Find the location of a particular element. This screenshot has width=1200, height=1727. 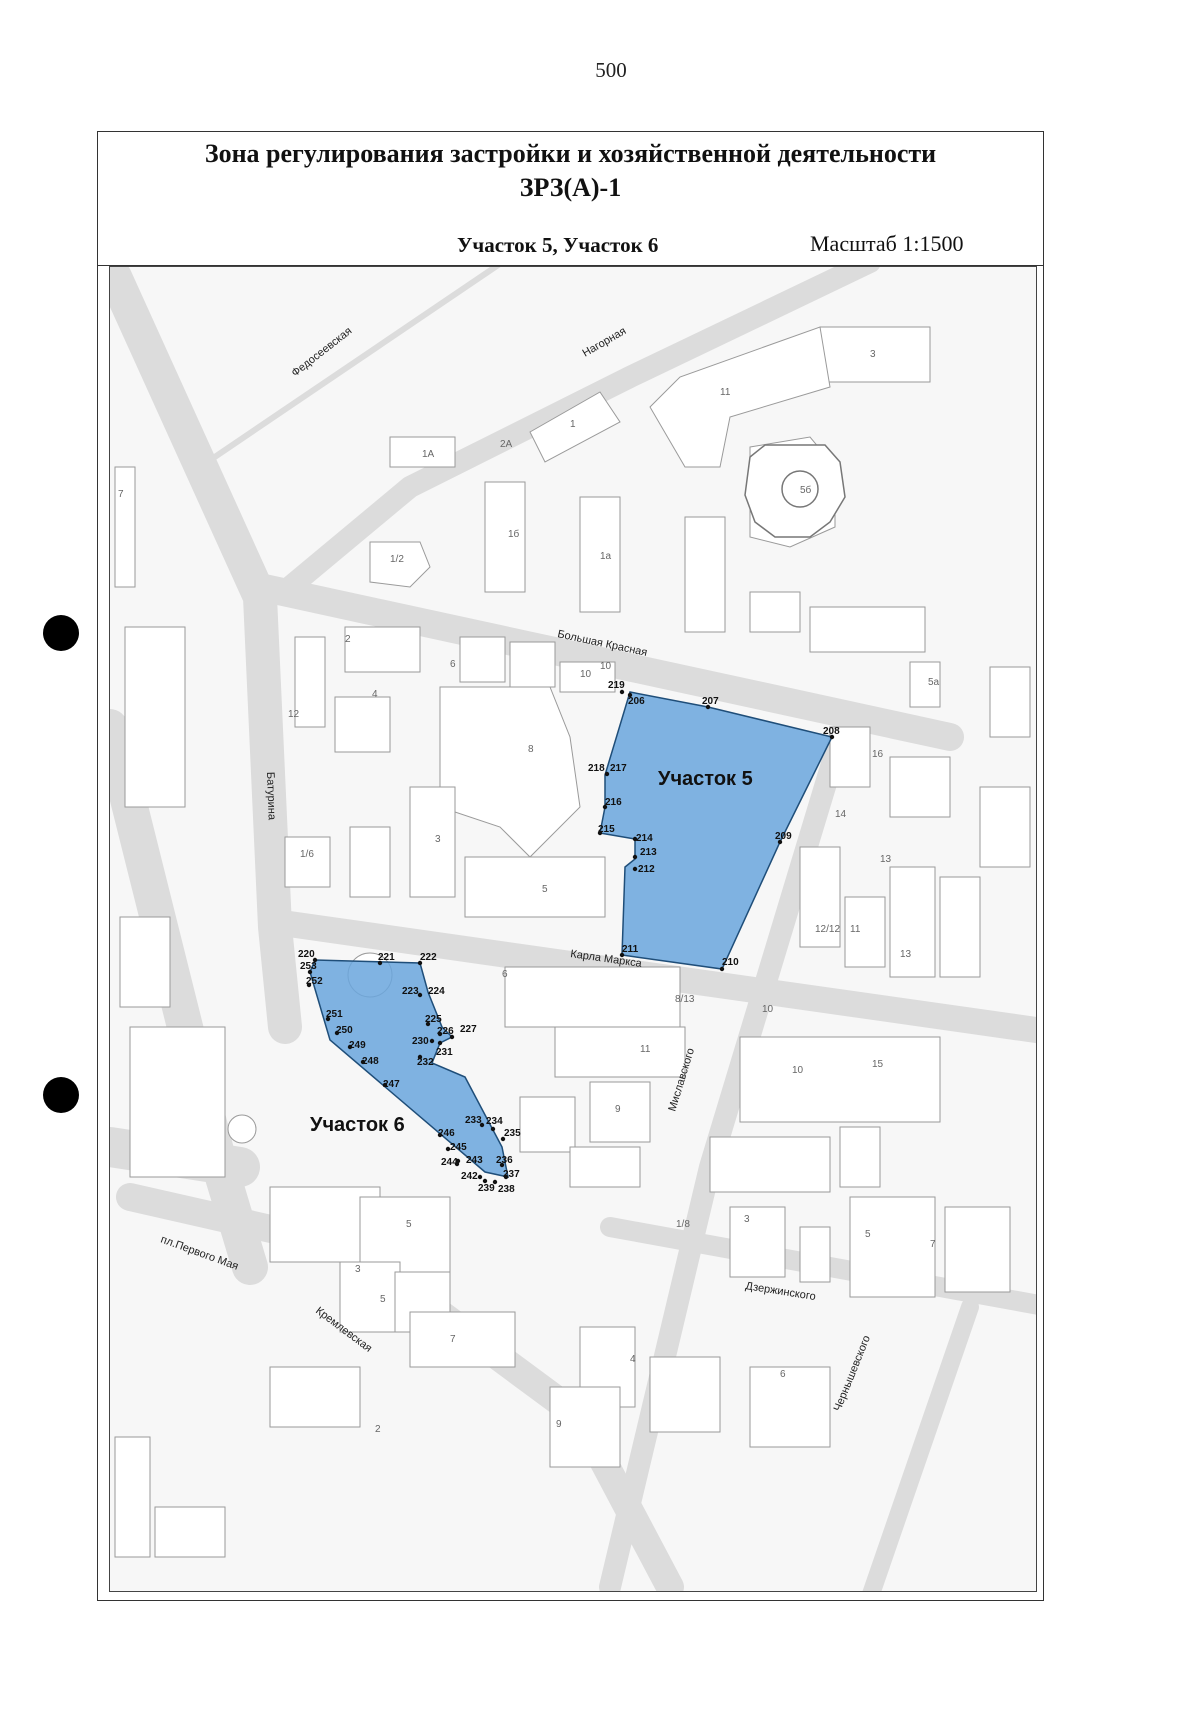

svg-text: 230 is located at coordinates (420, 1041).